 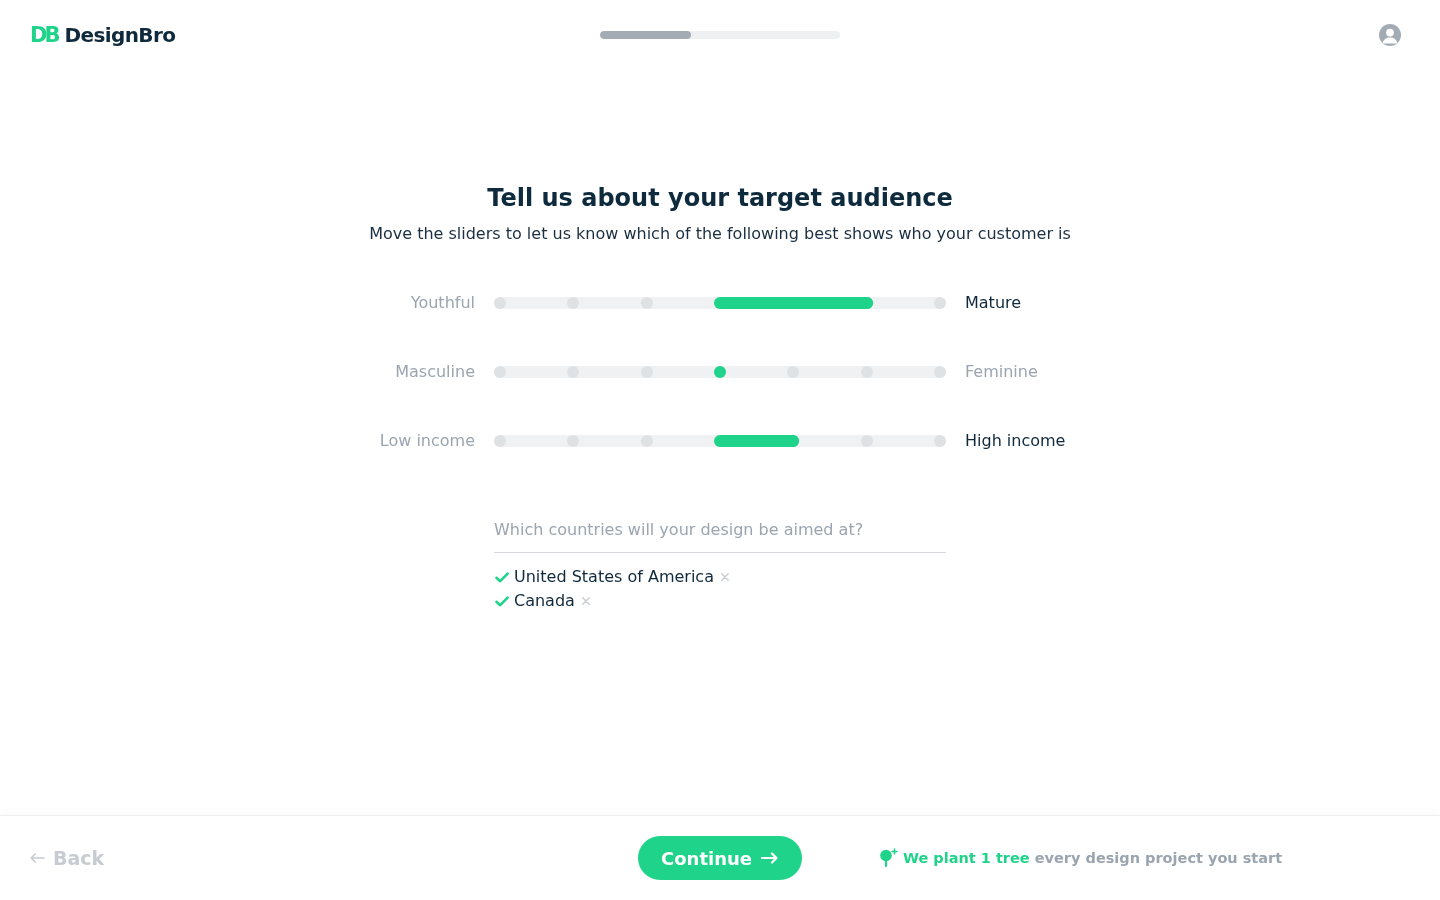 What do you see at coordinates (888, 858) in the screenshot?
I see `tree-icon` at bounding box center [888, 858].